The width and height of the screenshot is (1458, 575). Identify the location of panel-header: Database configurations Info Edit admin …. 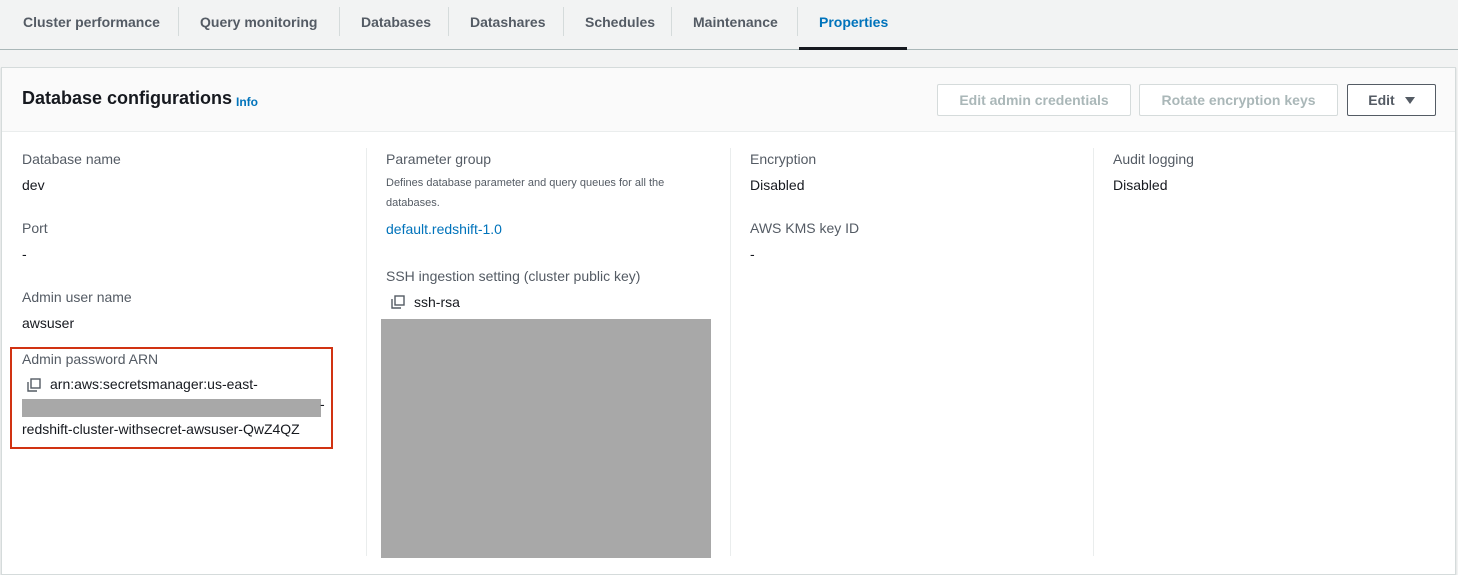
(728, 100).